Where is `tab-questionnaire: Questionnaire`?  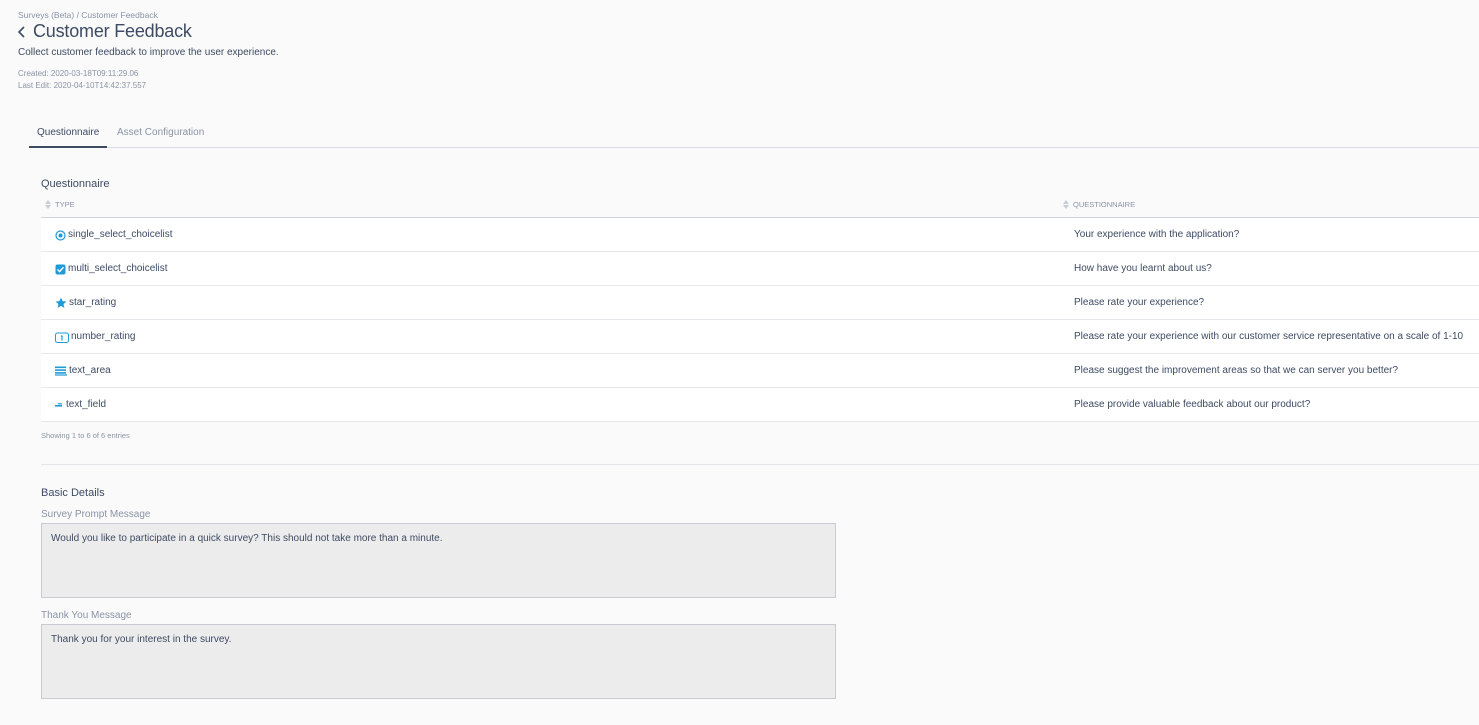 tab-questionnaire: Questionnaire is located at coordinates (68, 135).